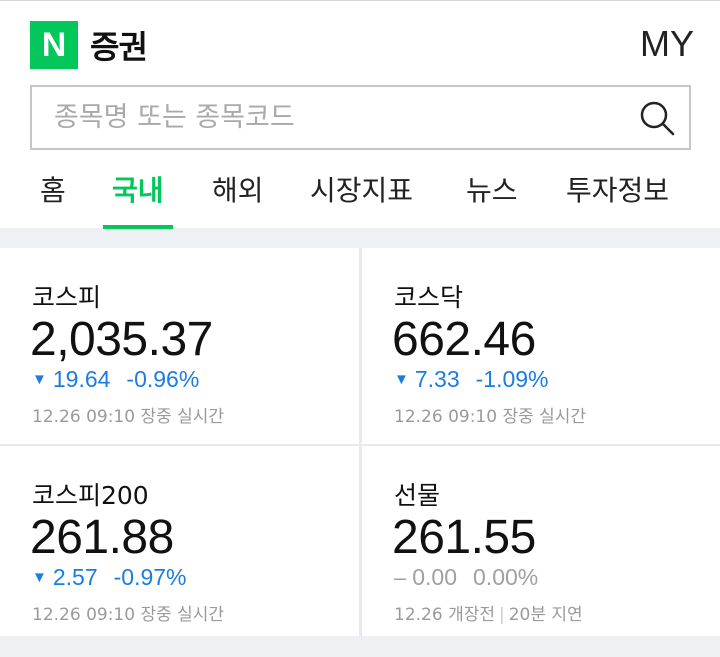 This screenshot has height=657, width=720. What do you see at coordinates (328, 117) in the screenshot?
I see `search-input` at bounding box center [328, 117].